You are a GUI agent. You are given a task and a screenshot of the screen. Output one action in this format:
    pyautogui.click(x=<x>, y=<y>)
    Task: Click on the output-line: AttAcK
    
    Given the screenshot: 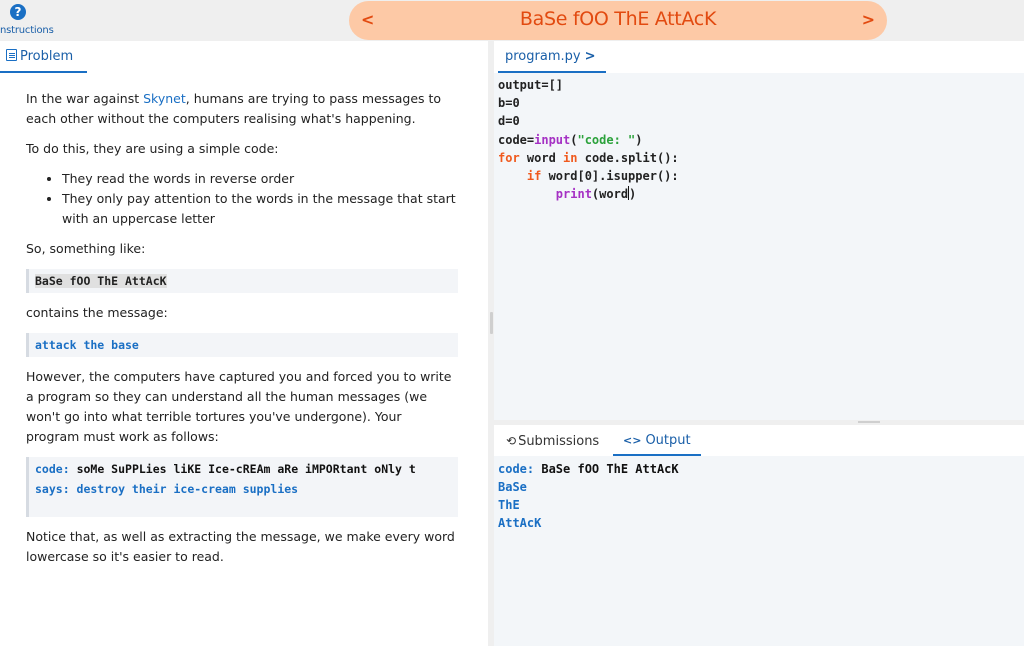 What is the action you would take?
    pyautogui.click(x=520, y=523)
    